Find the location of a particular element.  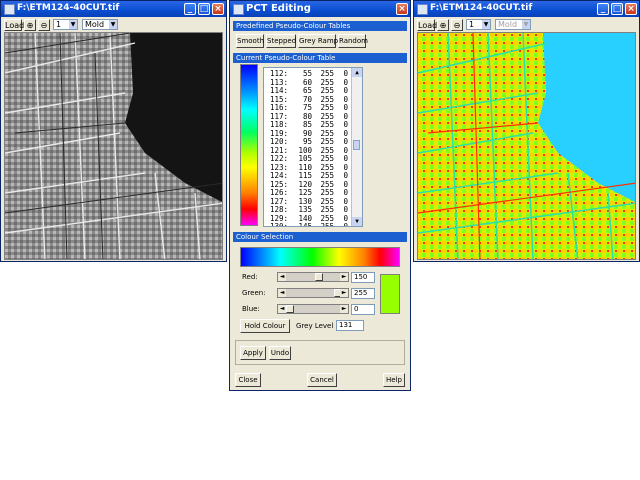

predefined-header: Predefined Pseudo-Colour Tables is located at coordinates (320, 26).